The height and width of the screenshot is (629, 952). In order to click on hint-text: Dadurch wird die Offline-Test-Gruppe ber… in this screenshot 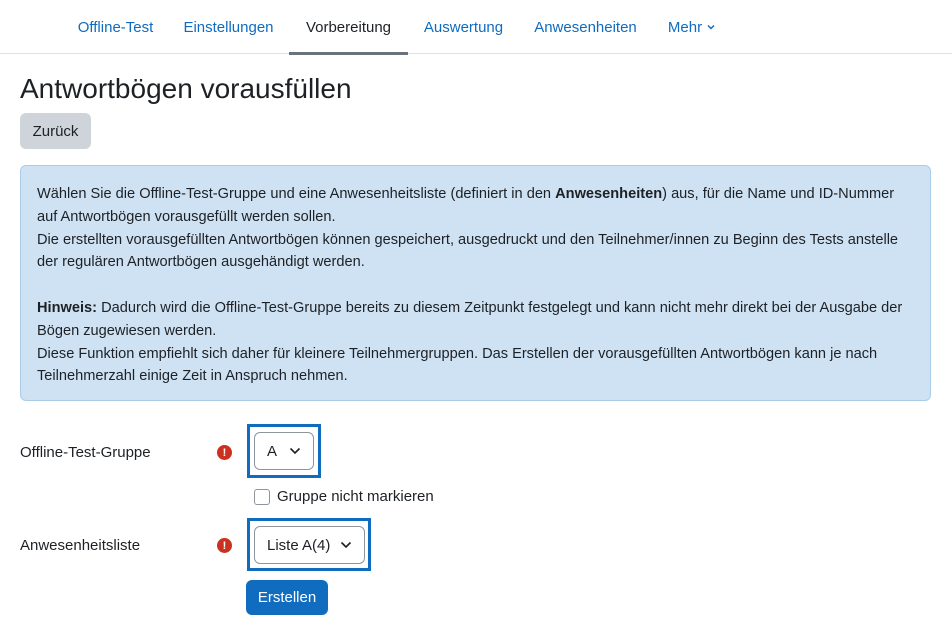, I will do `click(470, 319)`.